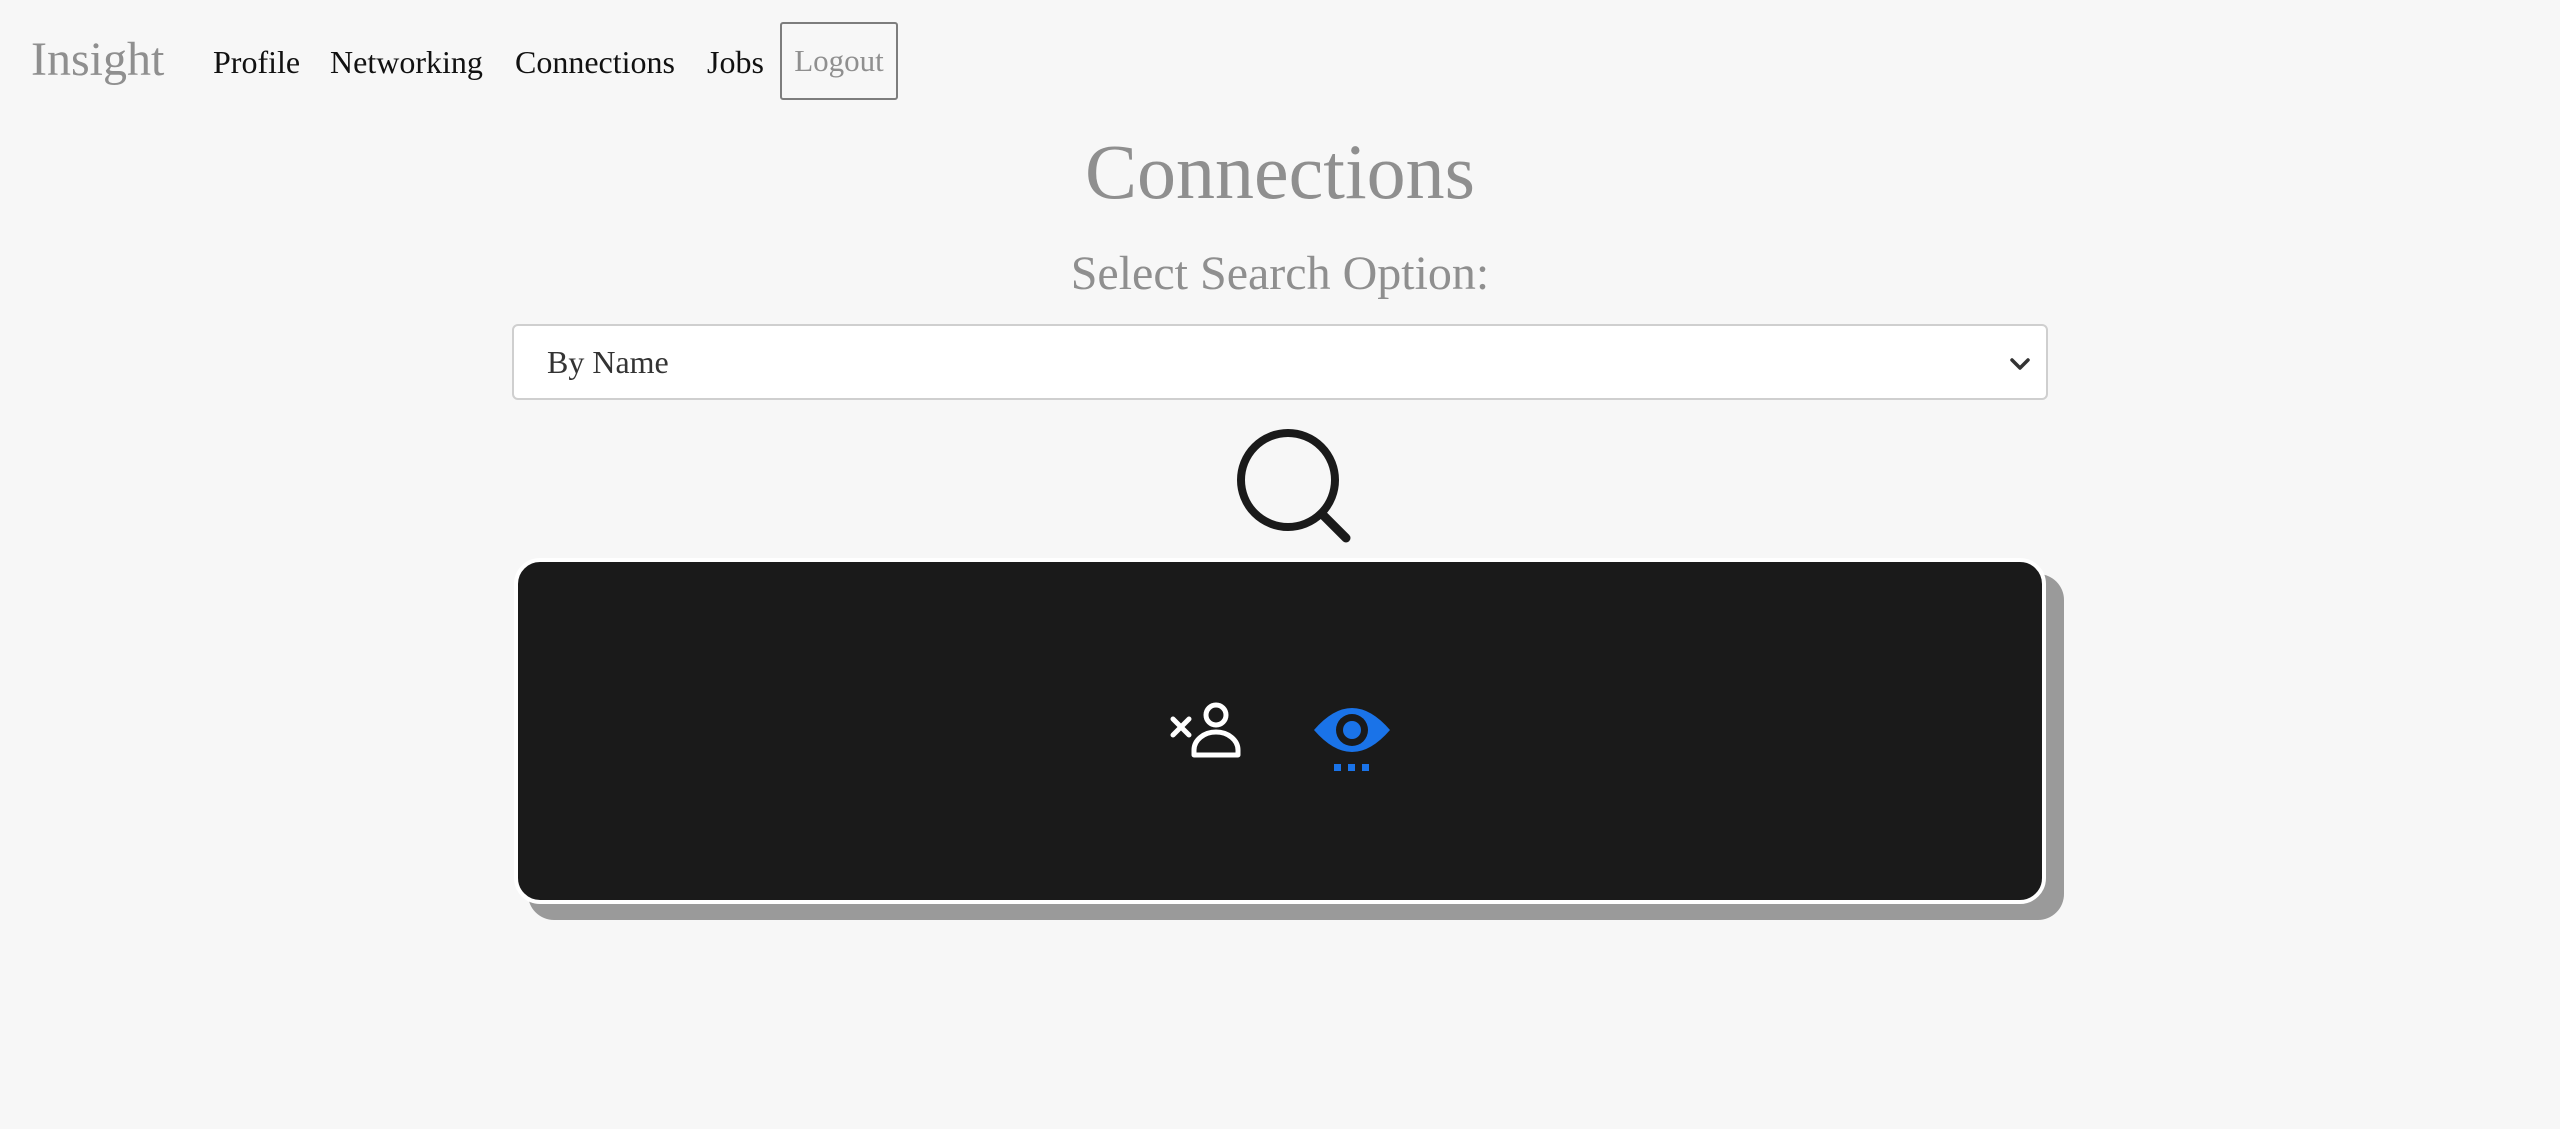 Image resolution: width=2560 pixels, height=1129 pixels. What do you see at coordinates (735, 62) in the screenshot?
I see `nav-link-jobs: Jobs` at bounding box center [735, 62].